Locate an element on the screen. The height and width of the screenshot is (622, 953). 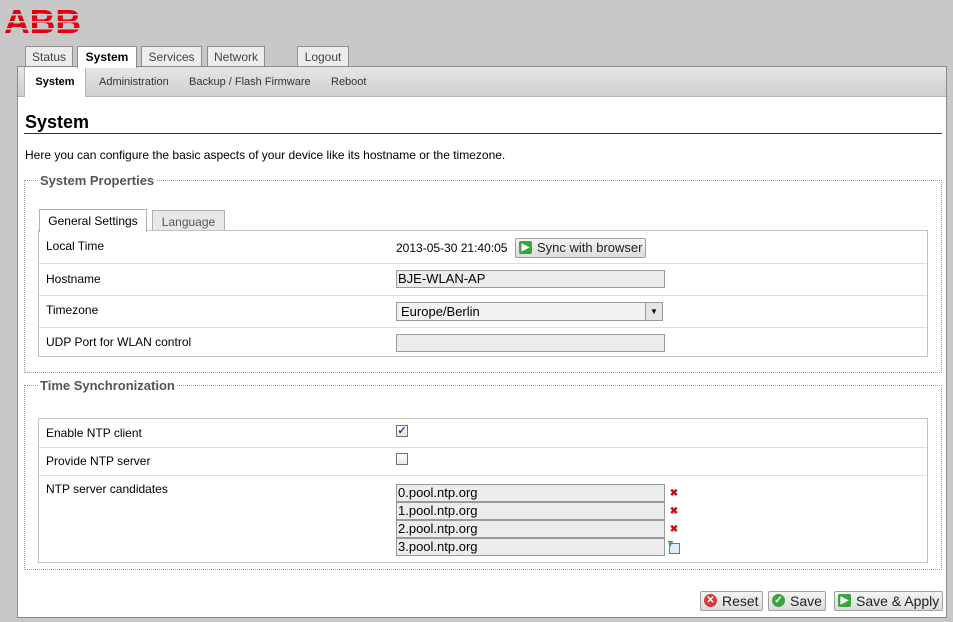
tab-logout: Logout is located at coordinates (323, 56).